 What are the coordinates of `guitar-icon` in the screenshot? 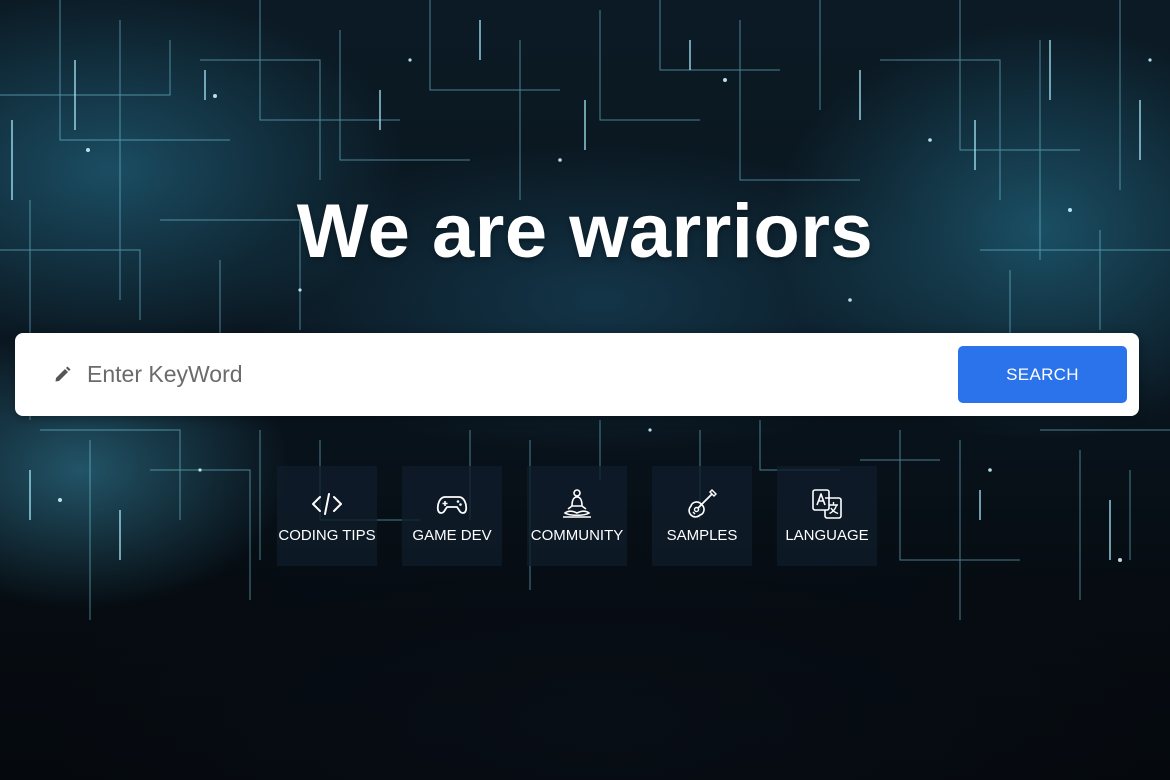 It's located at (702, 503).